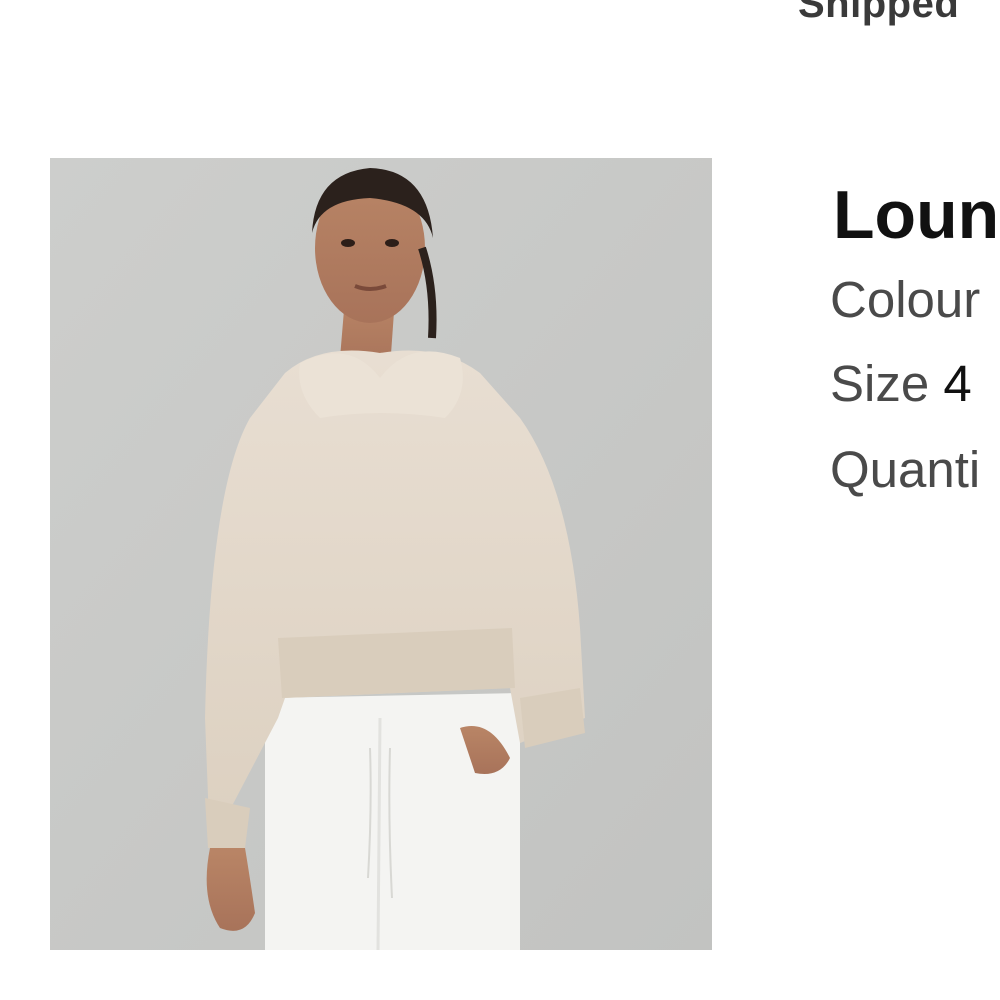 The height and width of the screenshot is (1000, 1000). Describe the element at coordinates (880, 383) in the screenshot. I see `size-label: Size` at that location.